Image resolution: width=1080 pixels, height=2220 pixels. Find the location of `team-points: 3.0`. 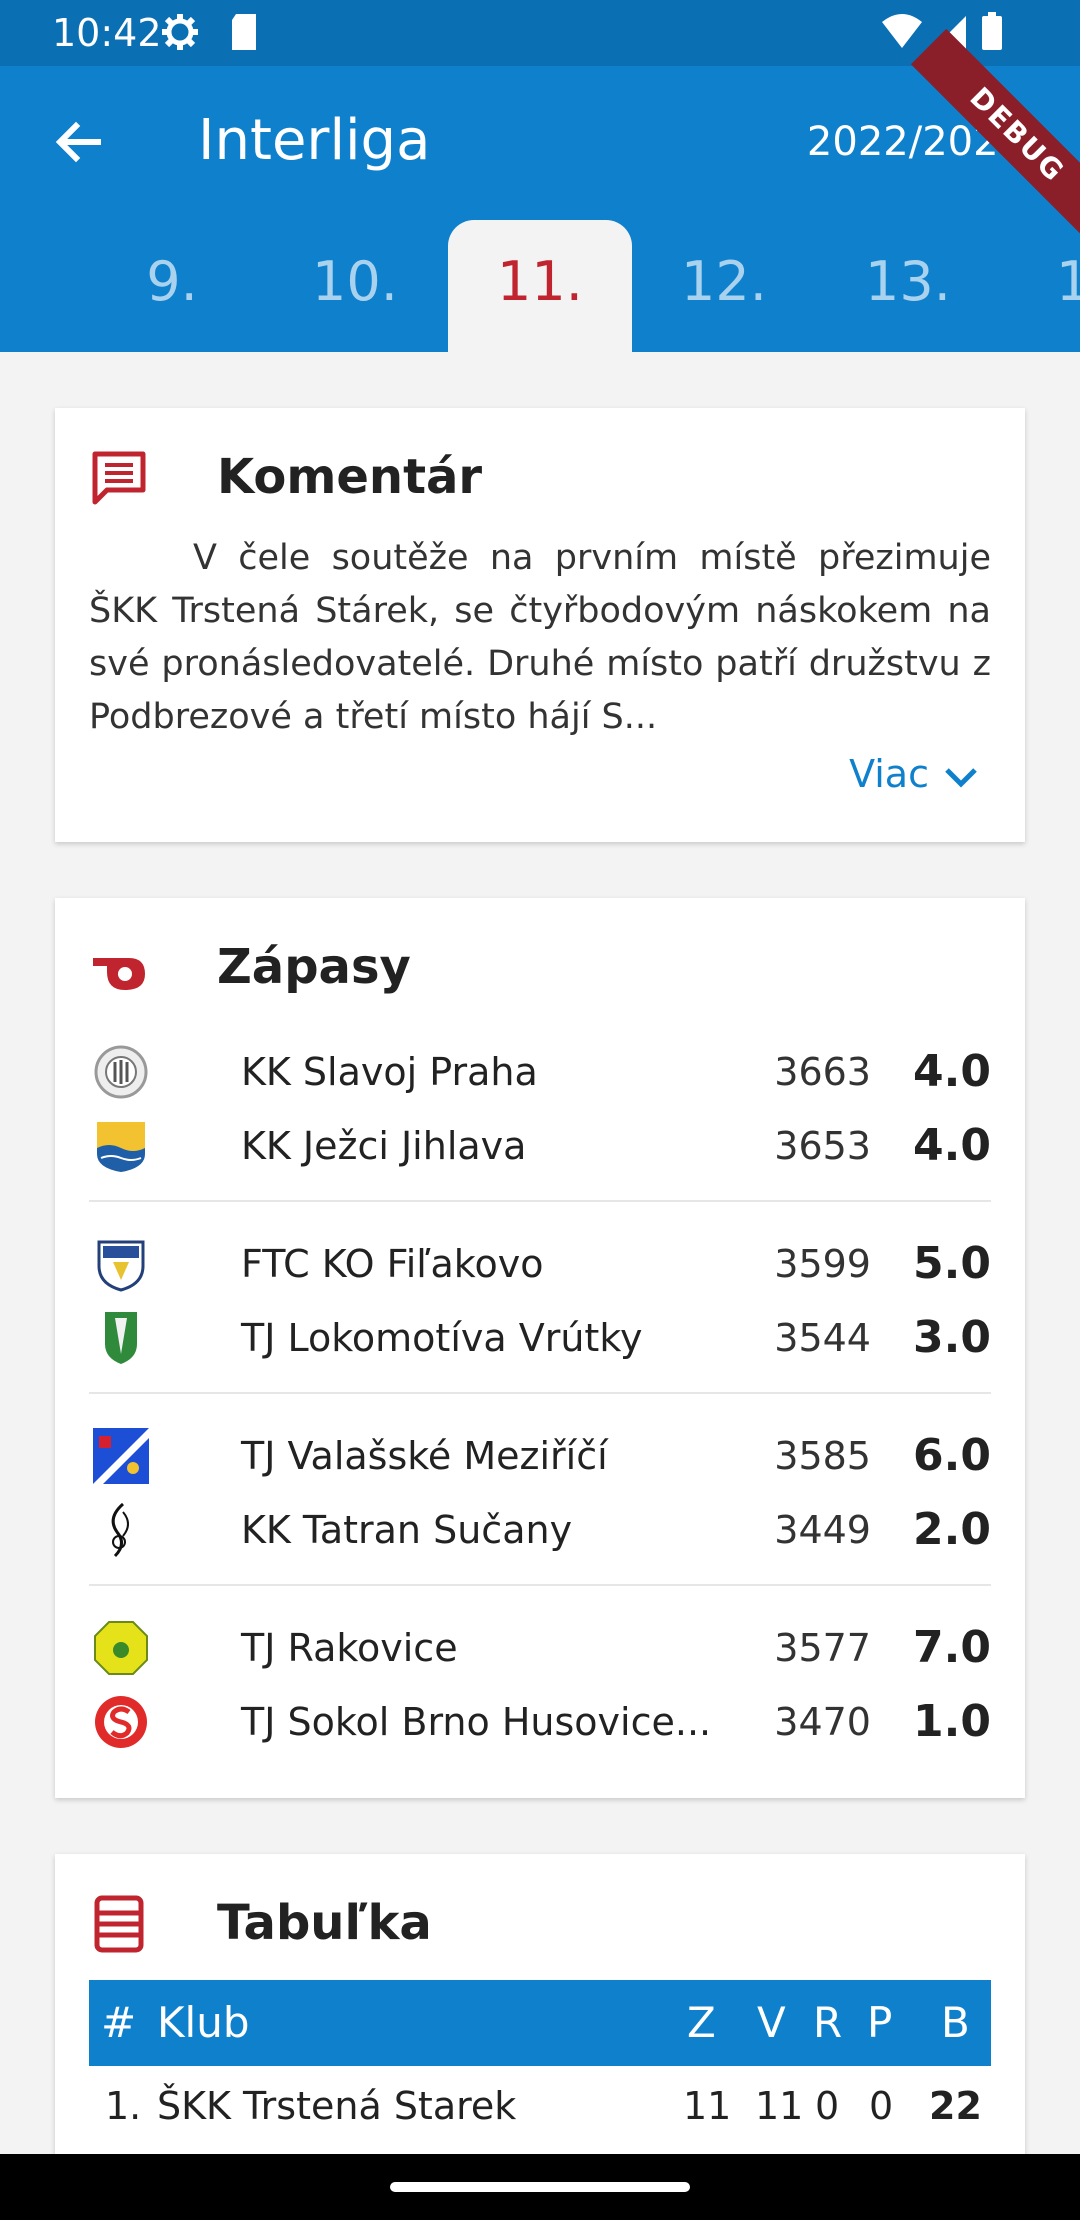

team-points: 3.0 is located at coordinates (952, 1337).